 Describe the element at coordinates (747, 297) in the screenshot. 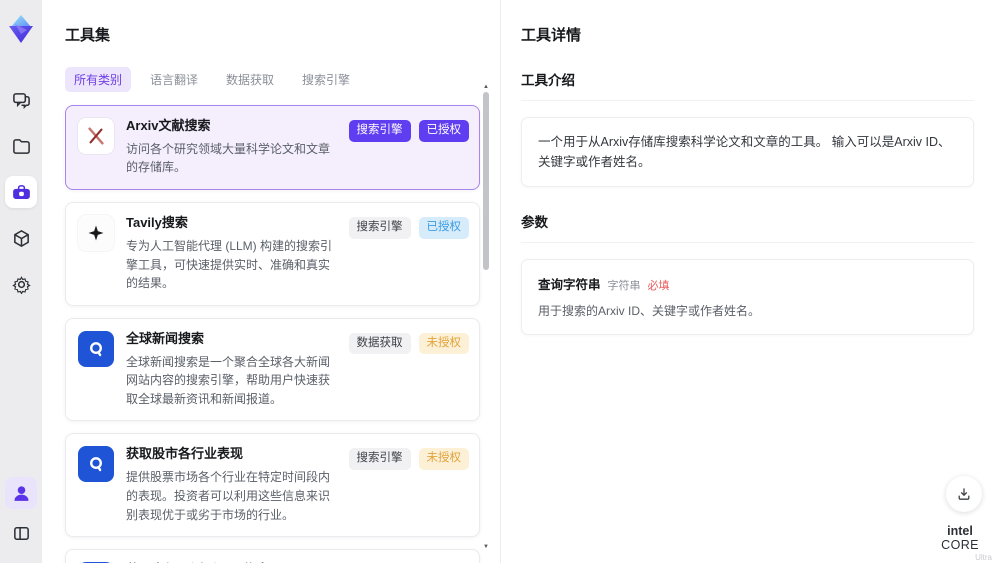

I see `param-card: 查询字符串 字符串 必填 用于搜索的Arxiv ID、关键字或作者姓名。` at that location.